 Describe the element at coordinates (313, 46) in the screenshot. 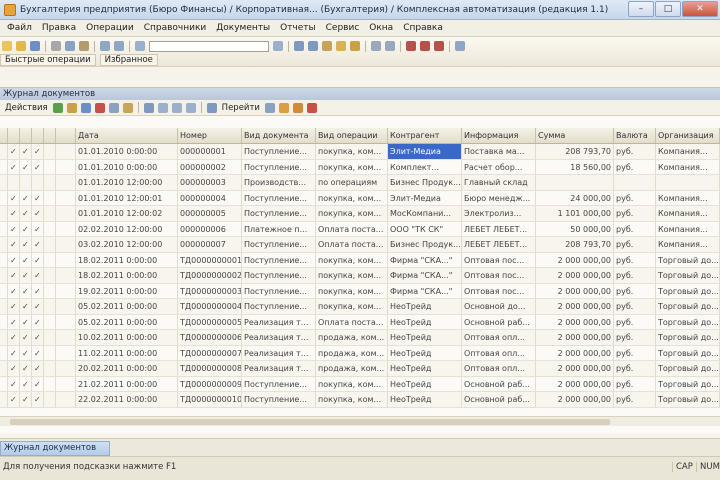

I see `filter-off-icon` at that location.